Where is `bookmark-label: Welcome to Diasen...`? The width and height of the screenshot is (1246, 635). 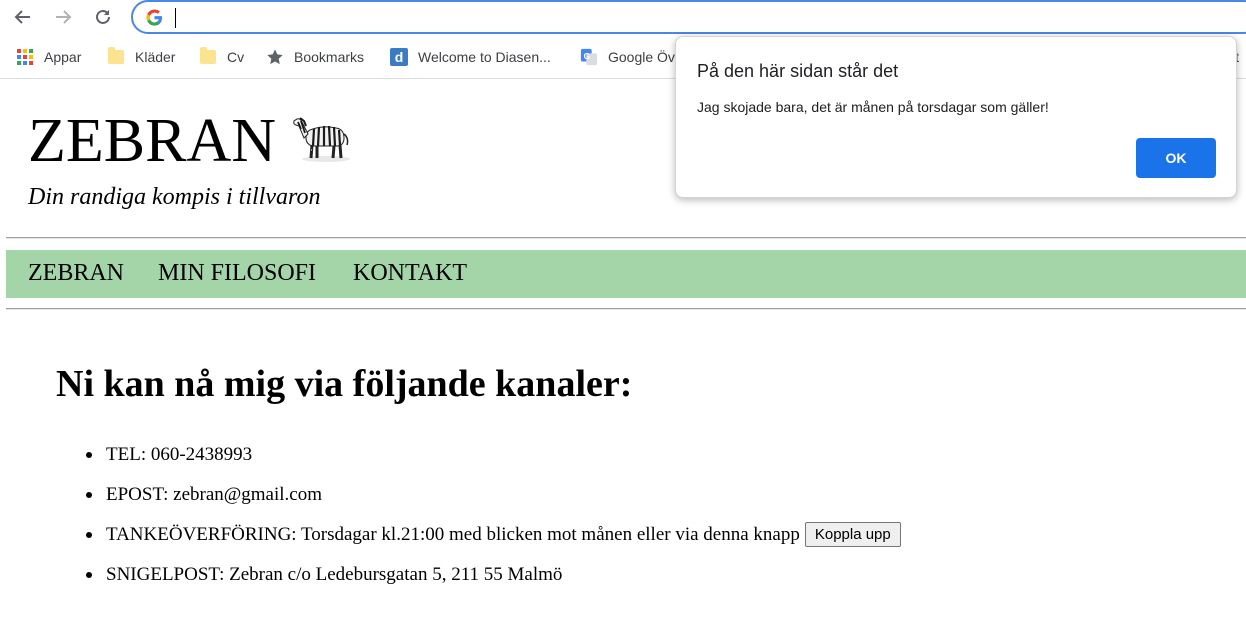
bookmark-label: Welcome to Diasen... is located at coordinates (484, 57).